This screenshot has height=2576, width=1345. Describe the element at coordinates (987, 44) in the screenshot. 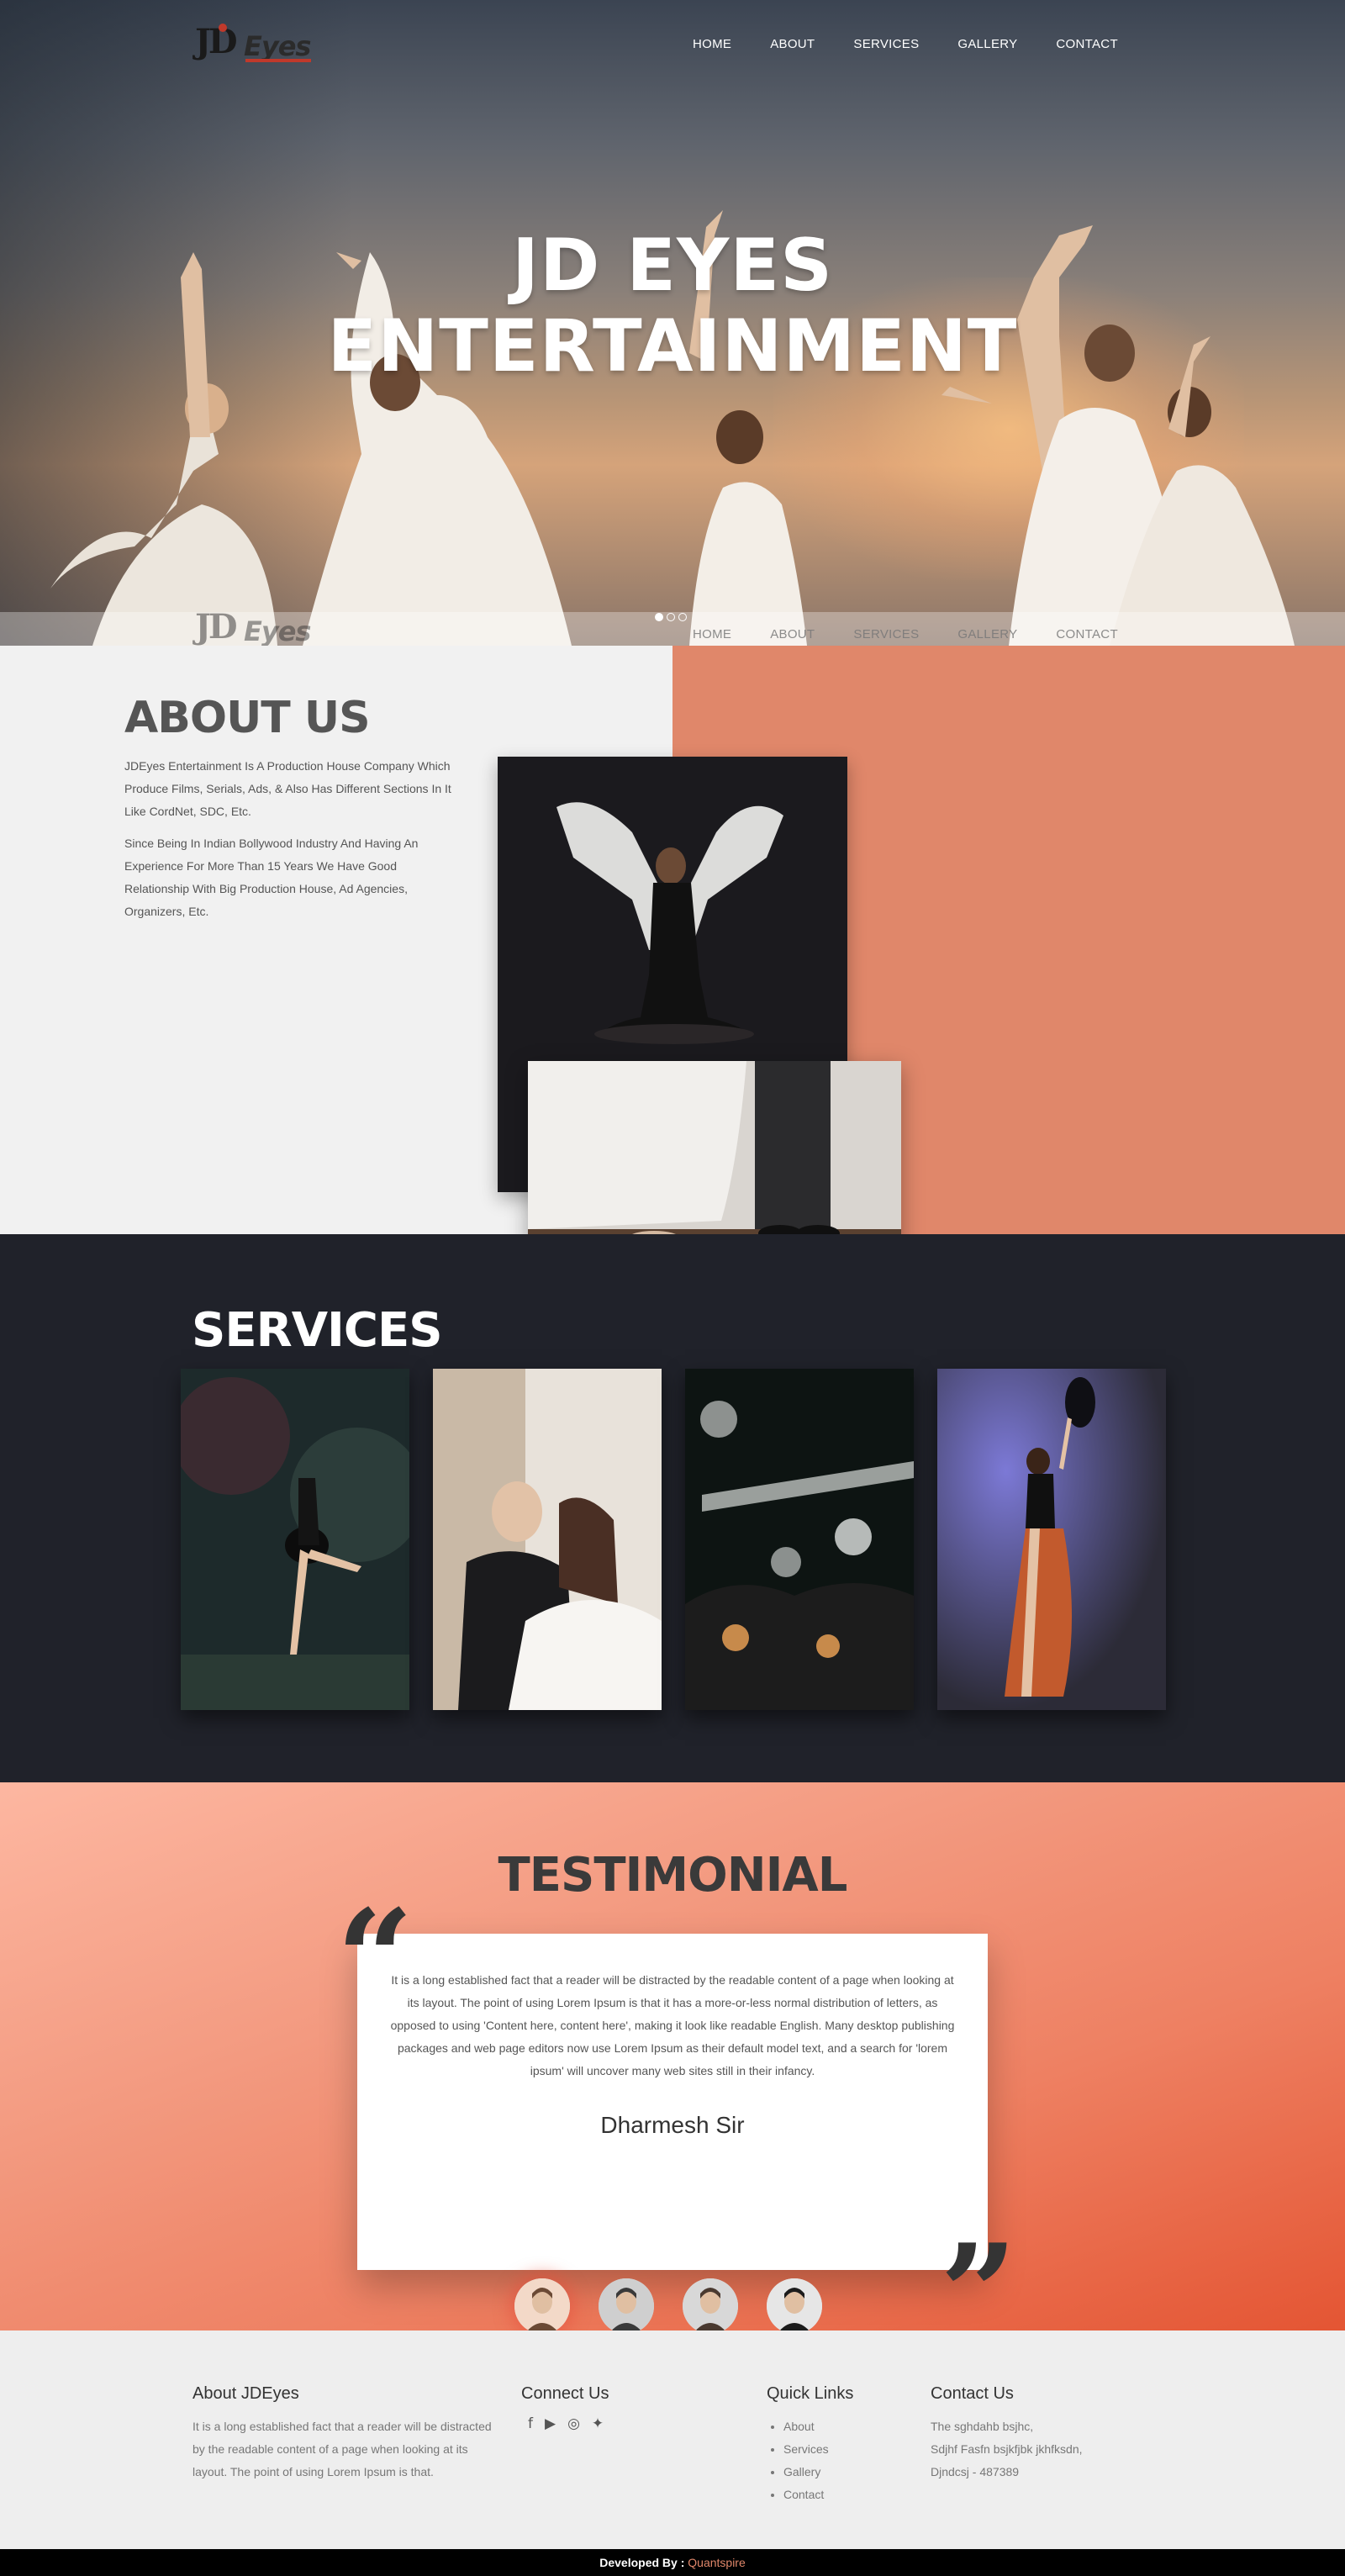

I see `nav-gallery: GALLERY` at that location.